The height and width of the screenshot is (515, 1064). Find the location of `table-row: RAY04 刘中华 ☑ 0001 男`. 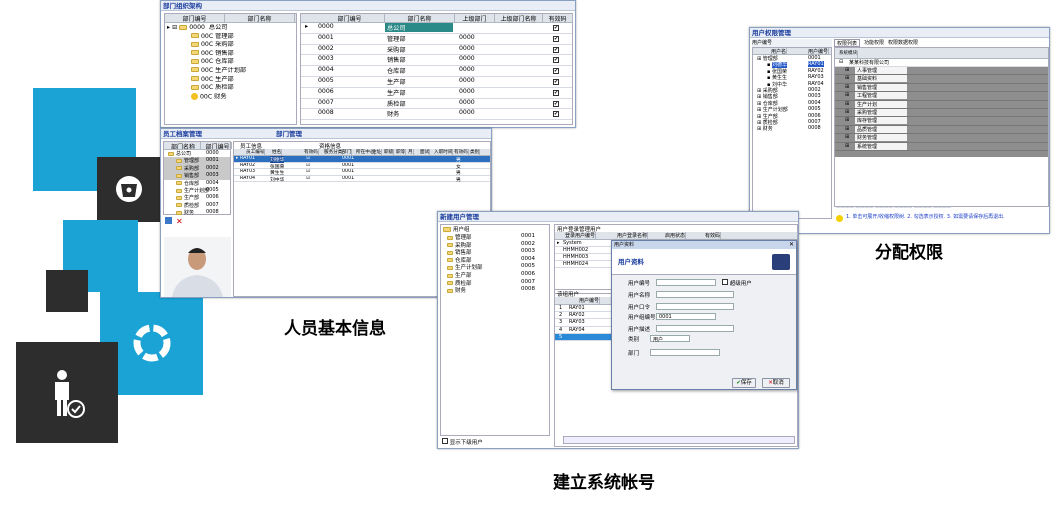

table-row: RAY04 刘中华 ☑ 0001 男 is located at coordinates (362, 179).